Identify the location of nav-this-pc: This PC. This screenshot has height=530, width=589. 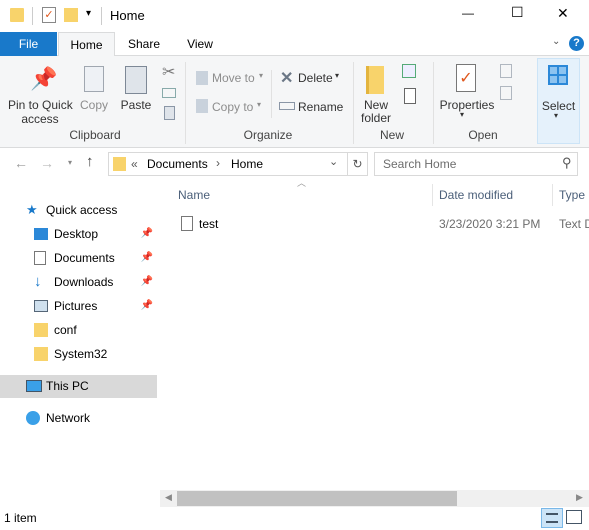
(78, 386).